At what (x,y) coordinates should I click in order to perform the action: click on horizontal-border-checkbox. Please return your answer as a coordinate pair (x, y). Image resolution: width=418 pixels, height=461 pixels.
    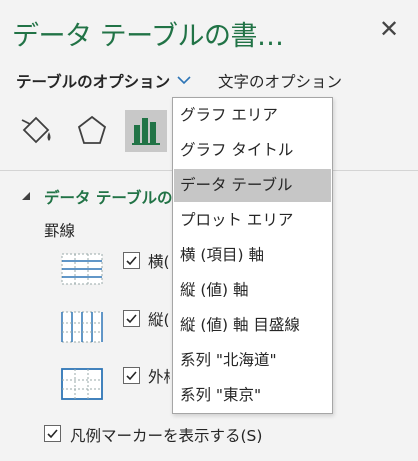
    Looking at the image, I should click on (131, 260).